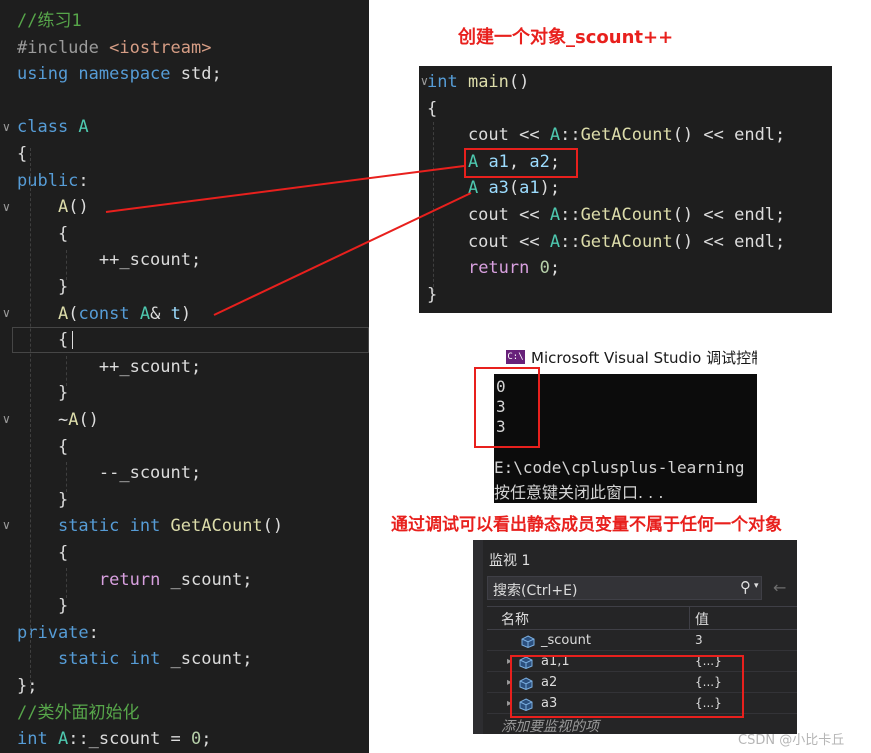 This screenshot has width=871, height=753. Describe the element at coordinates (745, 587) in the screenshot. I see `search-icon: ⚲` at that location.